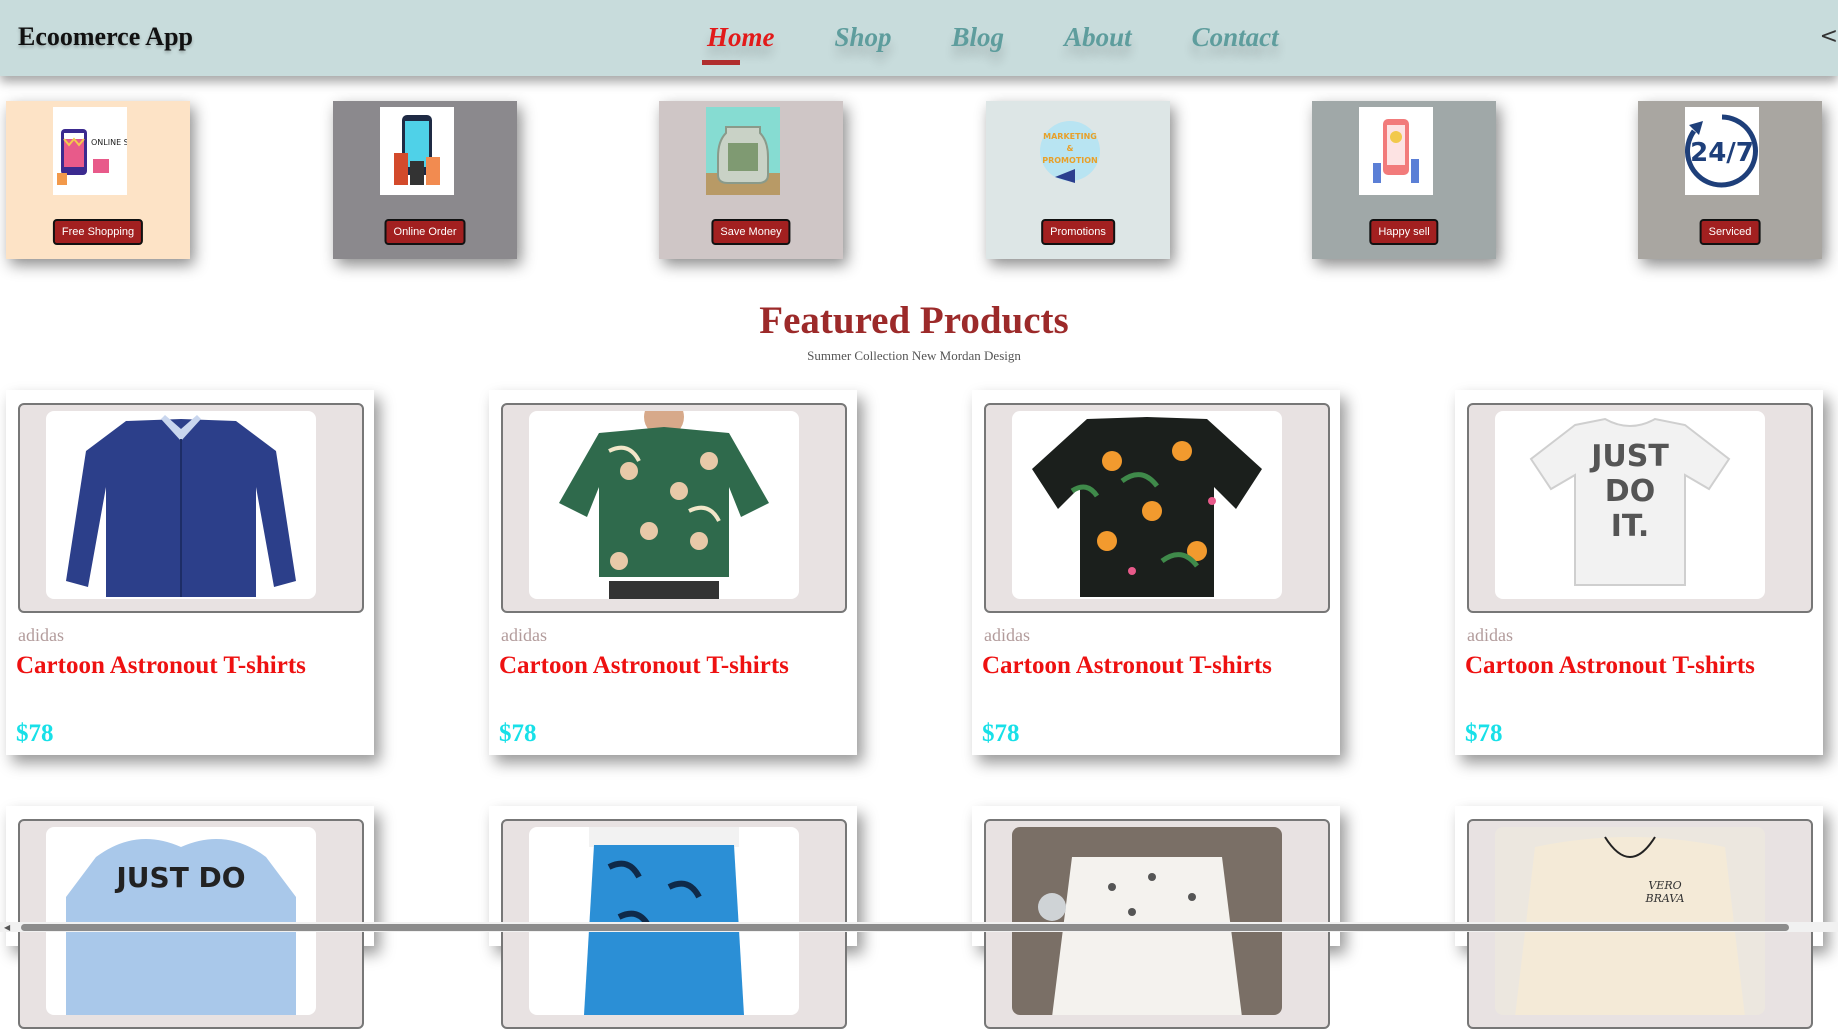  Describe the element at coordinates (1730, 232) in the screenshot. I see `serviced-button: Serviced` at that location.